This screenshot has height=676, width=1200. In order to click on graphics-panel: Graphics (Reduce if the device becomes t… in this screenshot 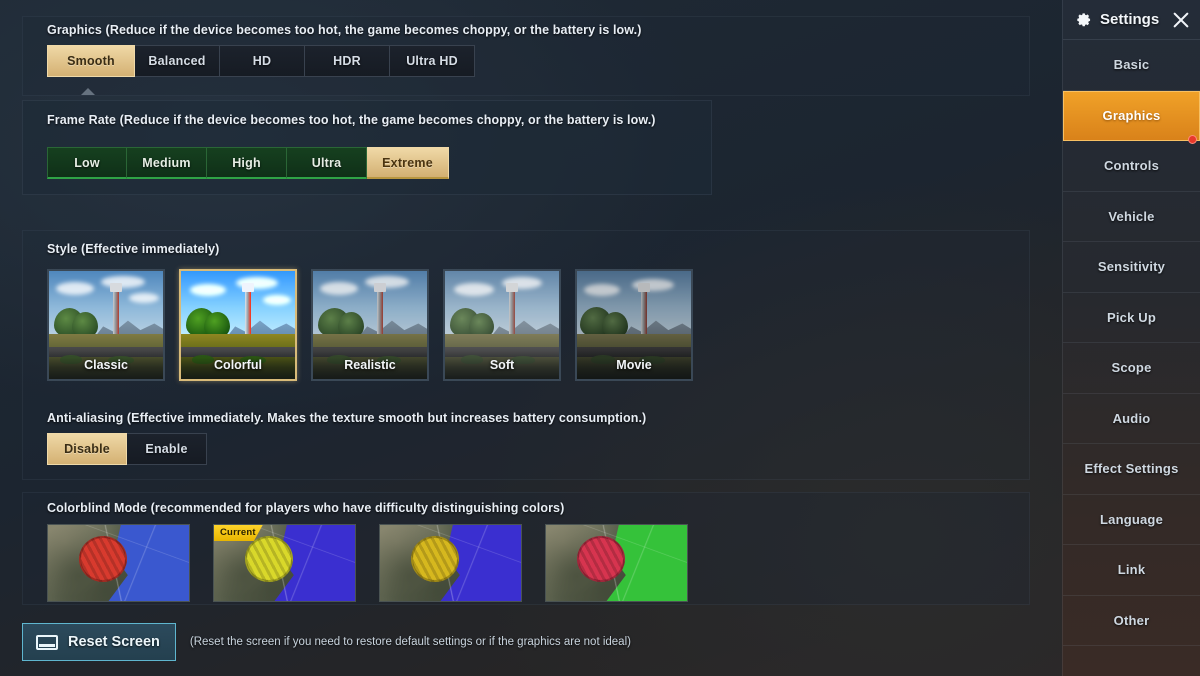, I will do `click(526, 56)`.